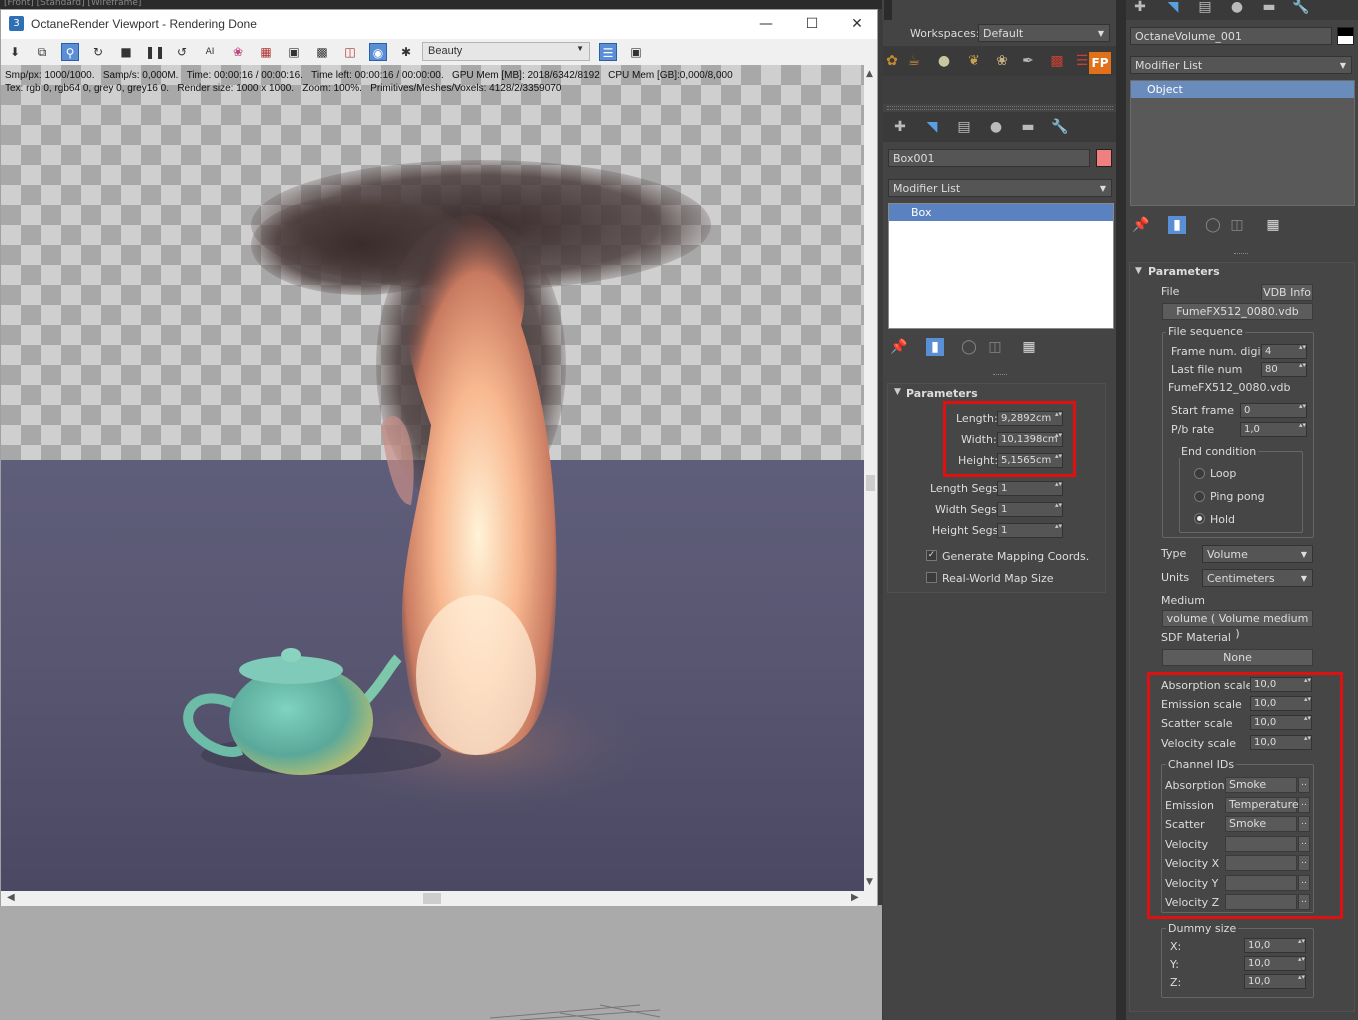  I want to click on refresh-icon: ↻, so click(98, 52).